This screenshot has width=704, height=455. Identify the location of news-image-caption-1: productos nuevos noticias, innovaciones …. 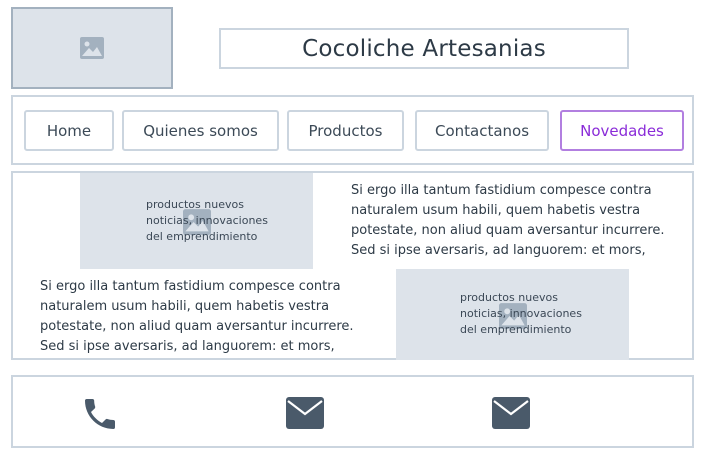
(207, 220).